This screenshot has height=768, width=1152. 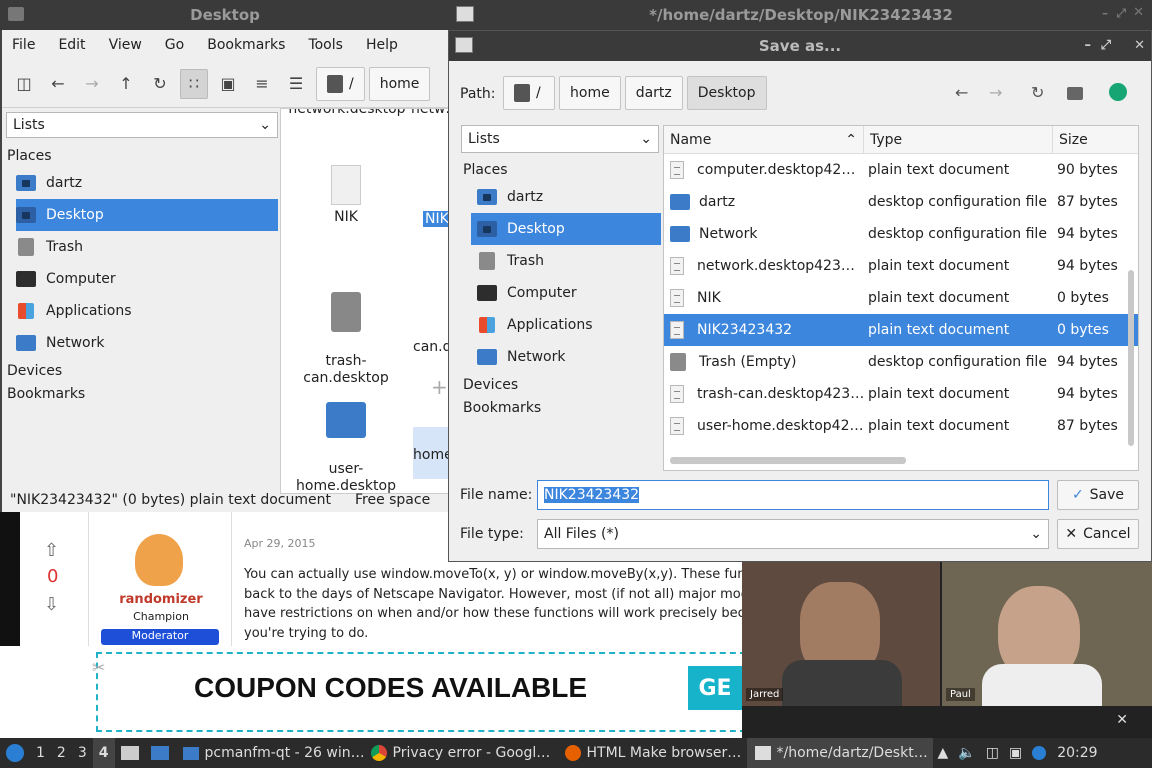 What do you see at coordinates (387, 45) in the screenshot?
I see `menu-help: Help` at bounding box center [387, 45].